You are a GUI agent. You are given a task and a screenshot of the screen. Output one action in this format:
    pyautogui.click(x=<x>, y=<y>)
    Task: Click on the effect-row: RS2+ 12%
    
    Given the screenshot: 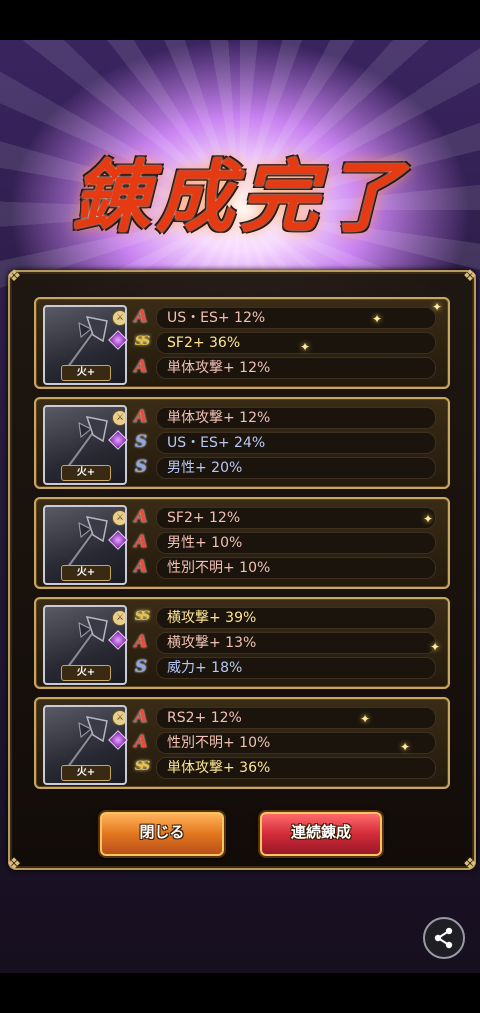 What is the action you would take?
    pyautogui.click(x=296, y=718)
    